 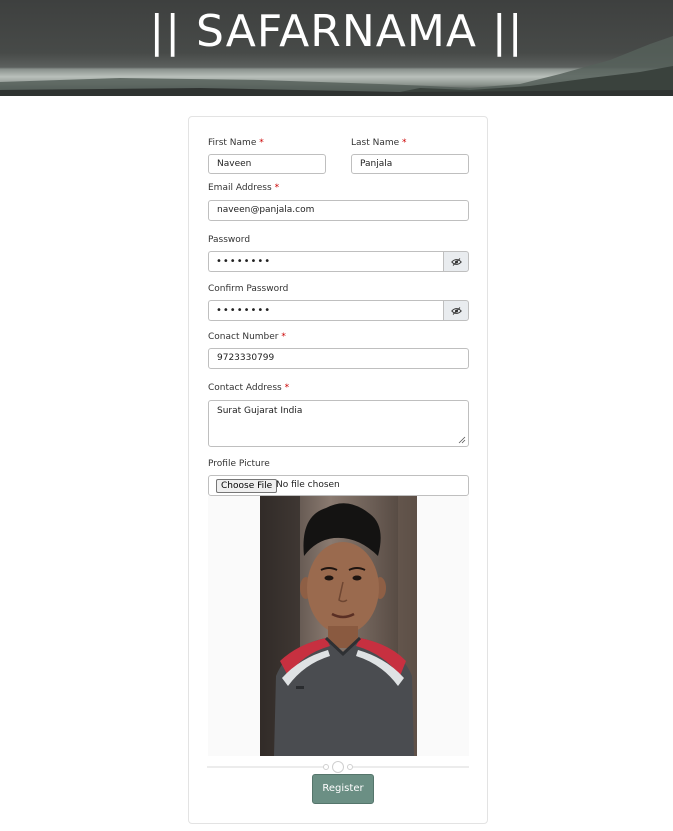 What do you see at coordinates (239, 464) in the screenshot?
I see `profile-picture-label: Profile Picture` at bounding box center [239, 464].